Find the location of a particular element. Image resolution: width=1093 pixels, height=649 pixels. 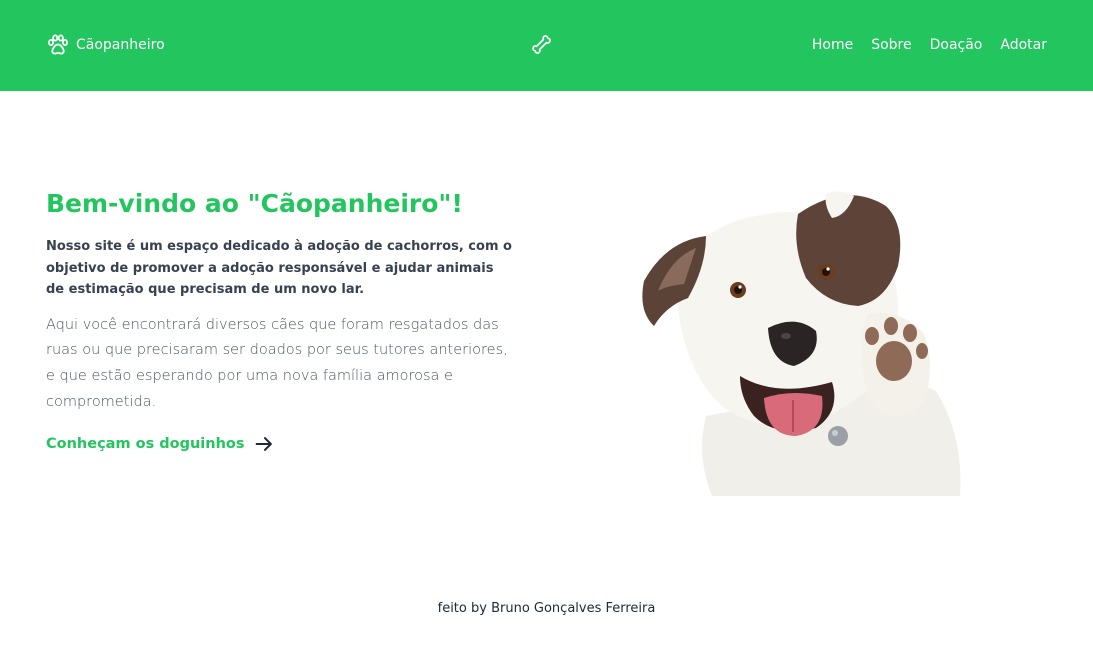

brand-name: Cãopanheiro is located at coordinates (120, 45).